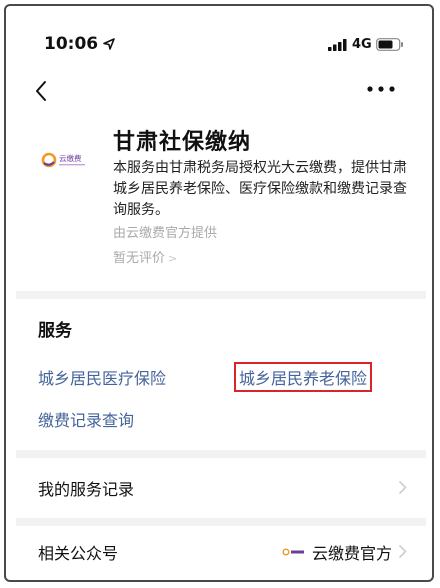 This screenshot has height=588, width=440. What do you see at coordinates (219, 551) in the screenshot?
I see `related-official-account-row: 相关公众号 云缴费官方` at bounding box center [219, 551].